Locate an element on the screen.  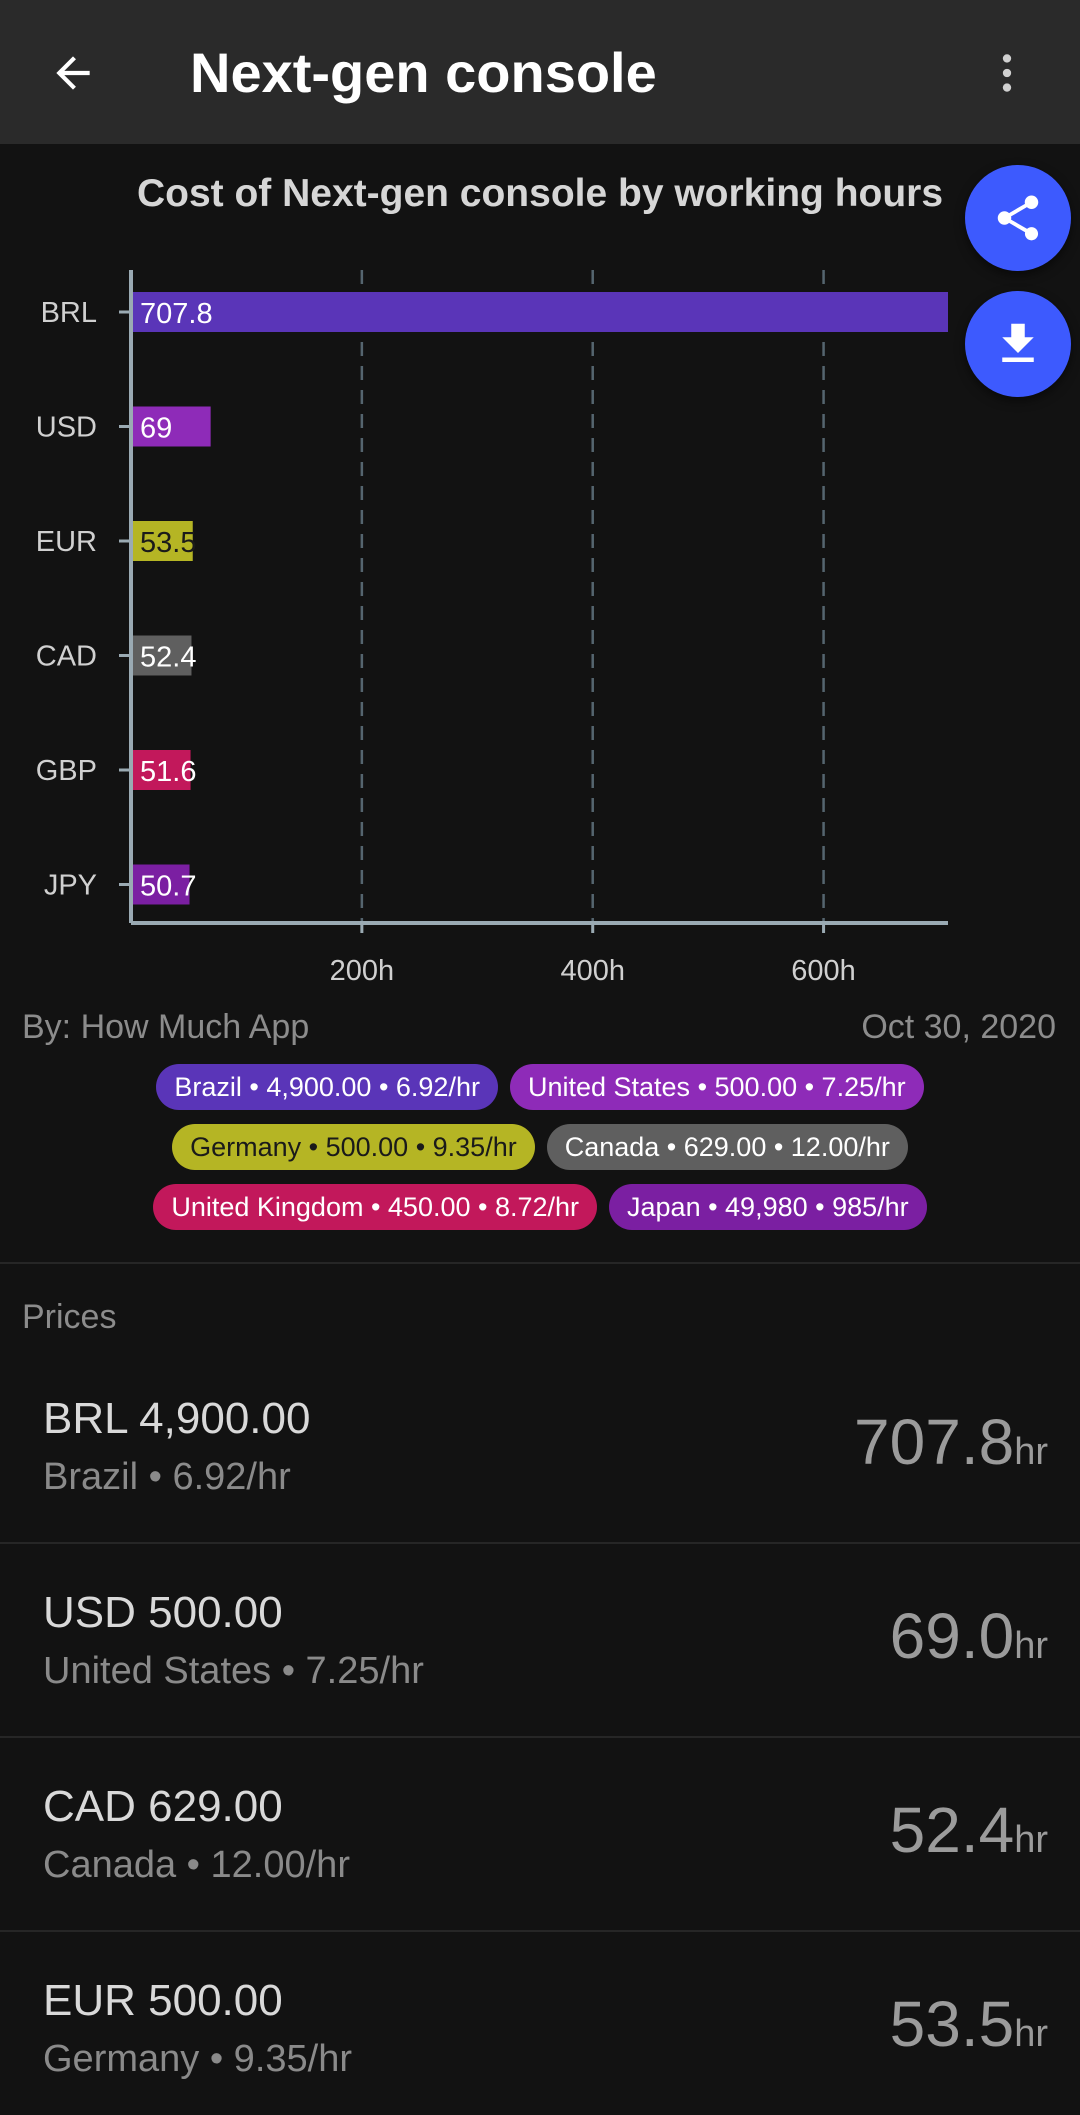
legend-chip: Germany • 500.00 • 9.35/hr is located at coordinates (353, 1147).